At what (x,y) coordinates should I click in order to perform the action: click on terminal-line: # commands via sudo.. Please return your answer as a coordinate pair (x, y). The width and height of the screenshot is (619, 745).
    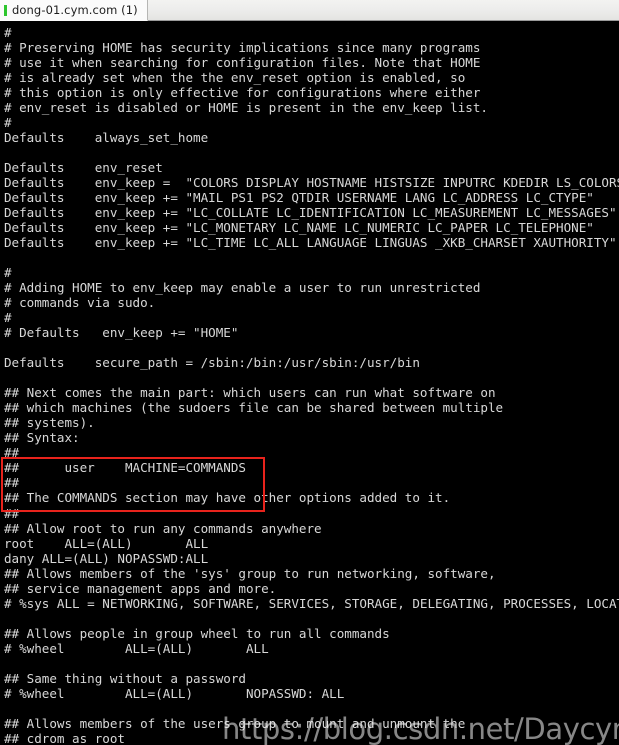
    Looking at the image, I should click on (80, 303).